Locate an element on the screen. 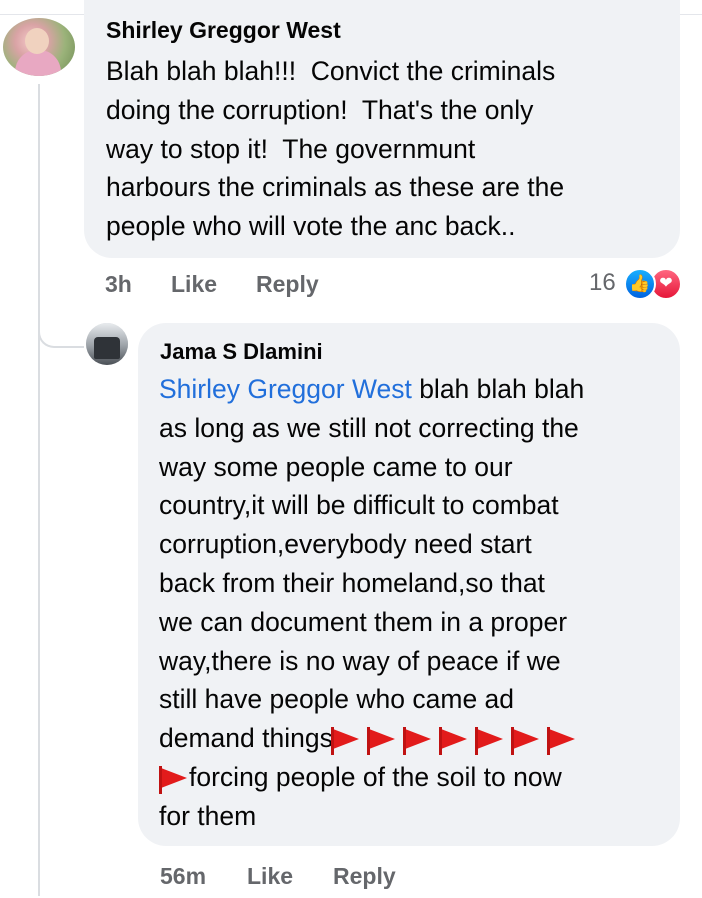 The image size is (702, 898). comment-timestamp: 56m is located at coordinates (183, 876).